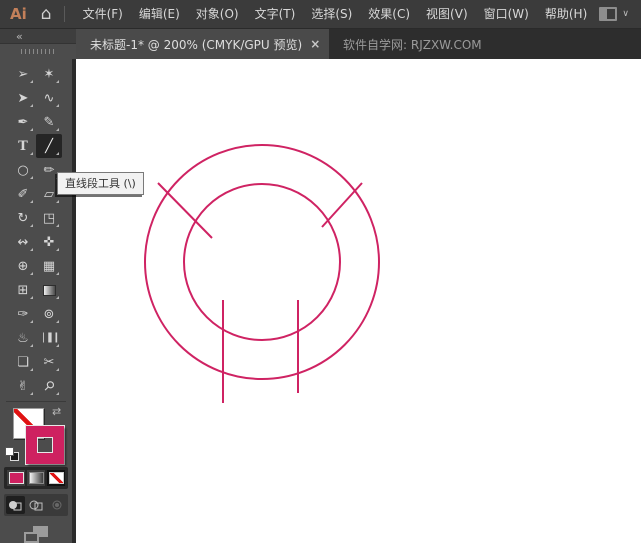 This screenshot has width=641, height=543. Describe the element at coordinates (23, 242) in the screenshot. I see `width-tool: ↭` at that location.